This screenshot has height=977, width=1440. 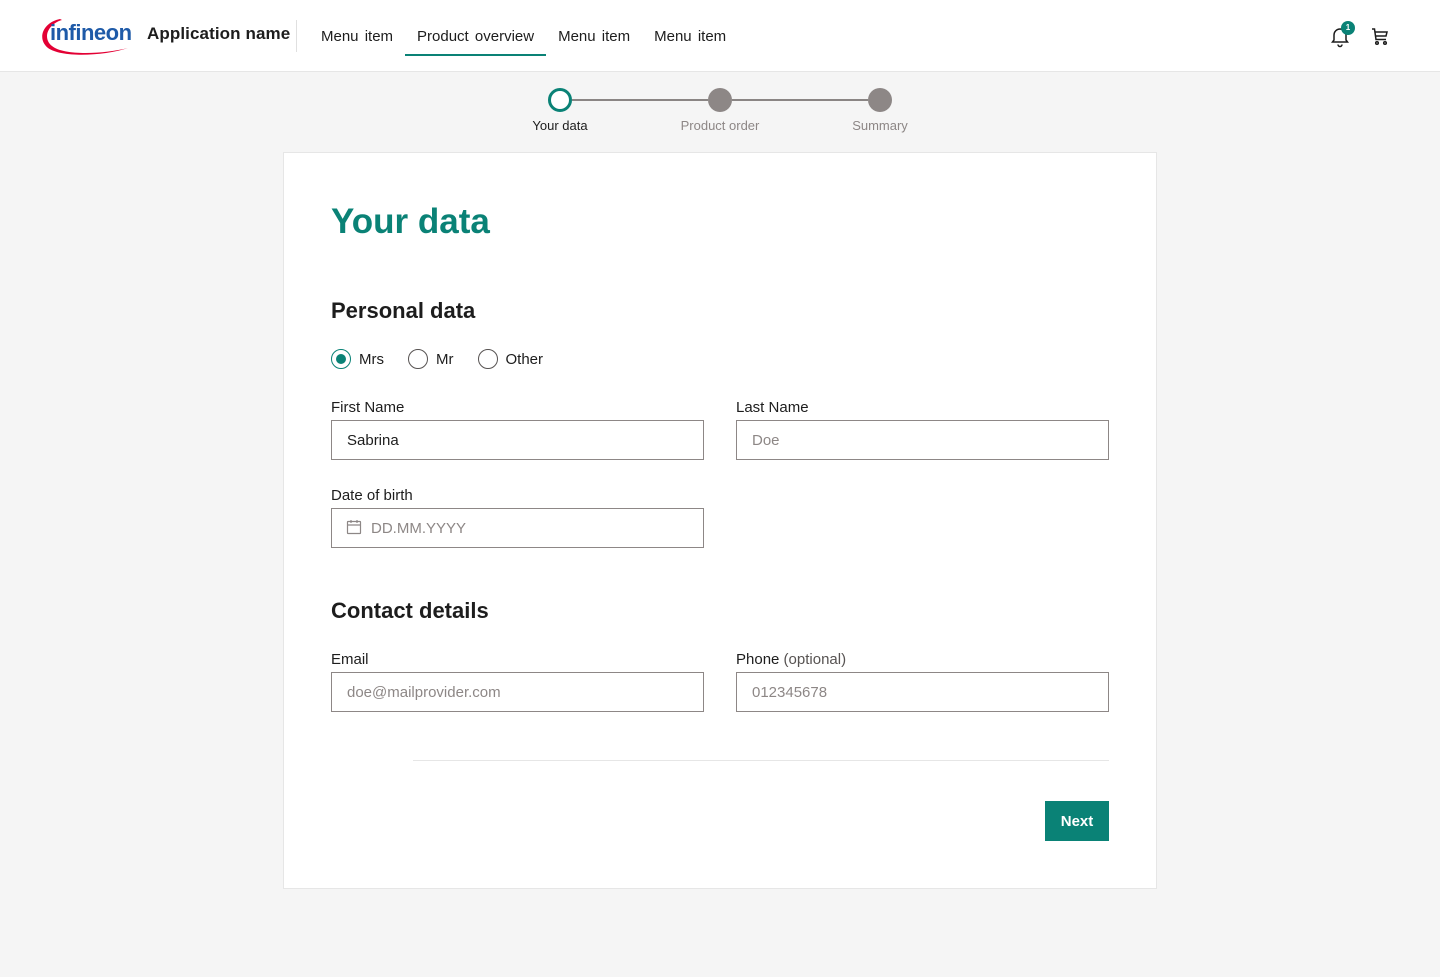 What do you see at coordinates (445, 359) in the screenshot?
I see `radio-label: Mr` at bounding box center [445, 359].